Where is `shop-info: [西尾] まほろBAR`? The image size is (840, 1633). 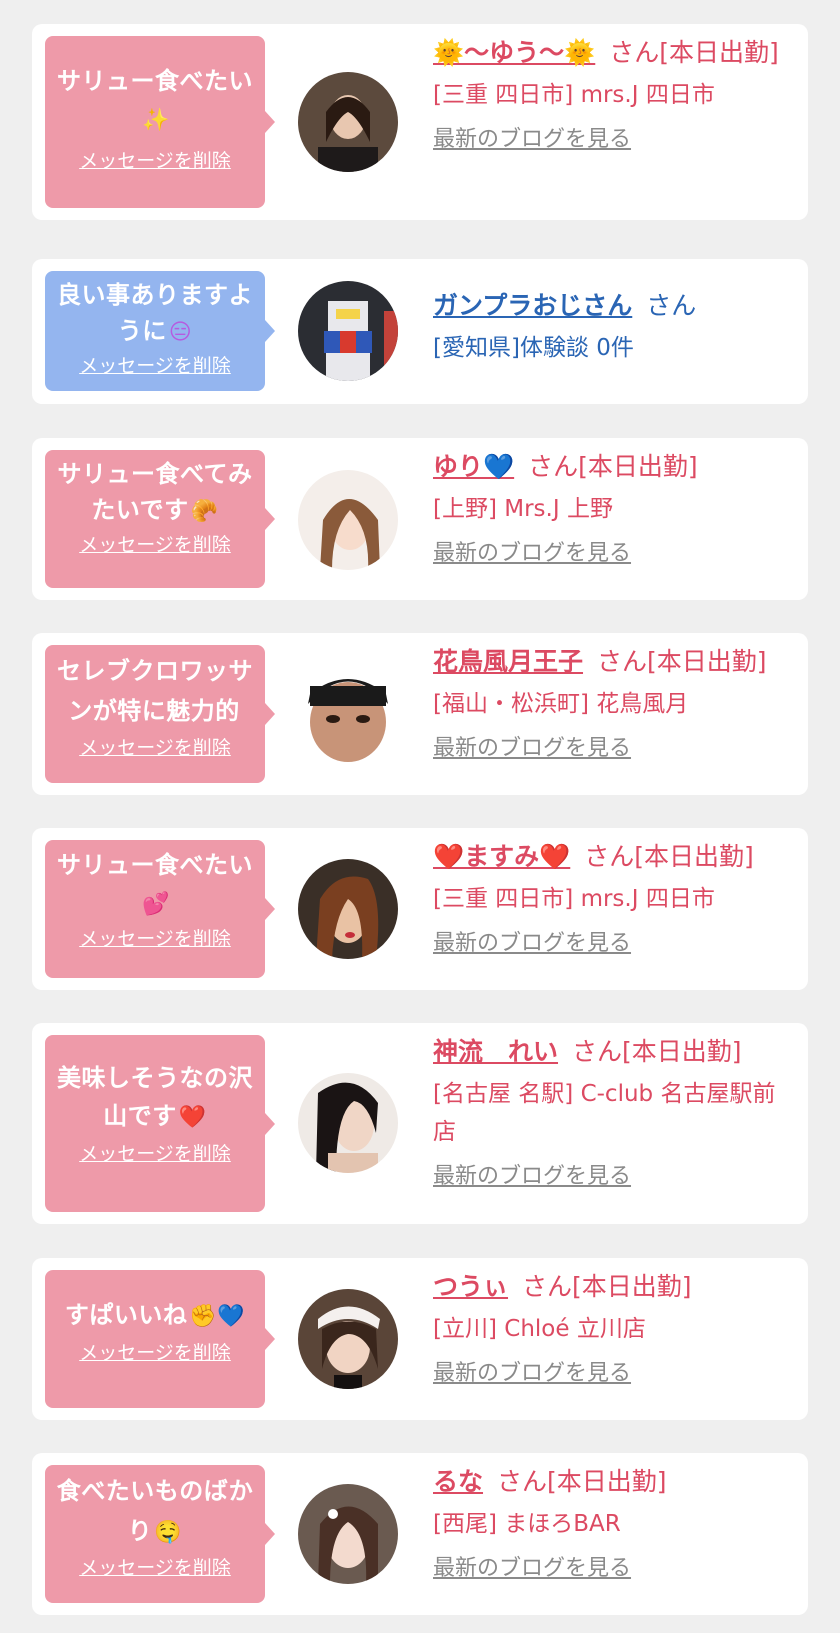 shop-info: [西尾] まほろBAR is located at coordinates (527, 1524).